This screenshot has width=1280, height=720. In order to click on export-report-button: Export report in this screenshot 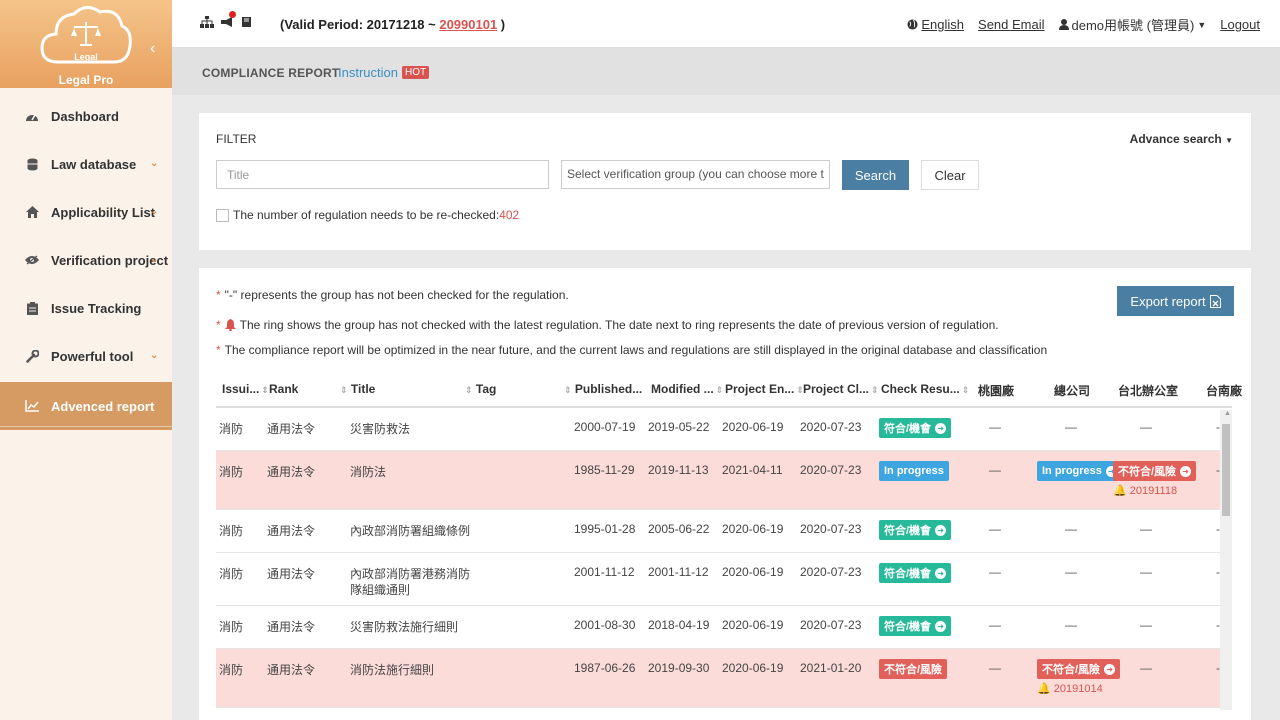, I will do `click(1175, 301)`.